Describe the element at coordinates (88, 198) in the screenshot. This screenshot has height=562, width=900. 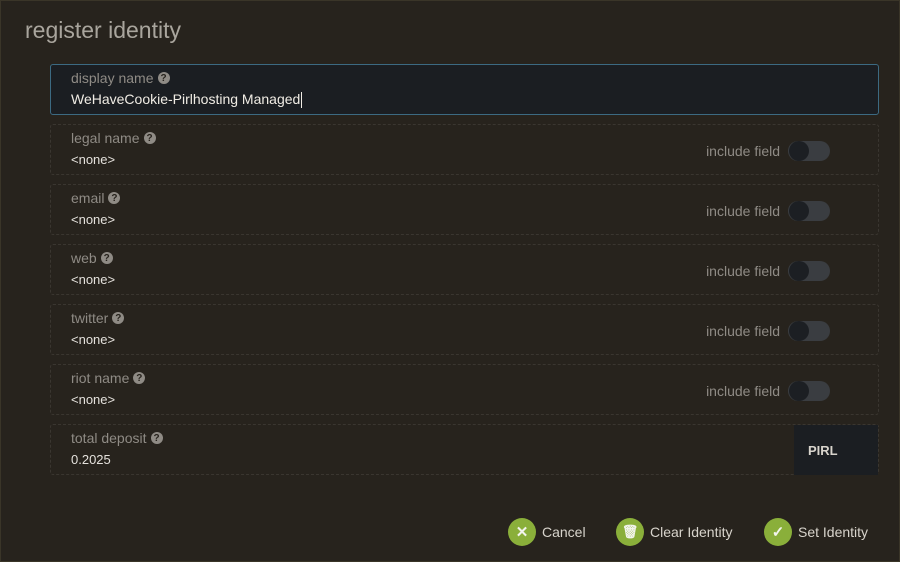
I see `email-label: email` at that location.